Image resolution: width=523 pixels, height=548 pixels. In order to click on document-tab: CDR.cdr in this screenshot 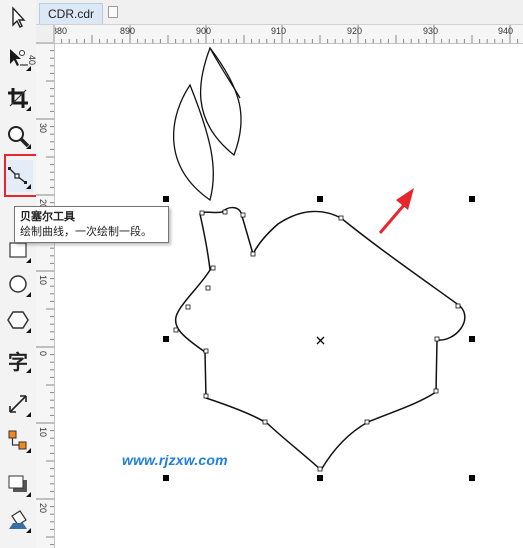, I will do `click(71, 13)`.